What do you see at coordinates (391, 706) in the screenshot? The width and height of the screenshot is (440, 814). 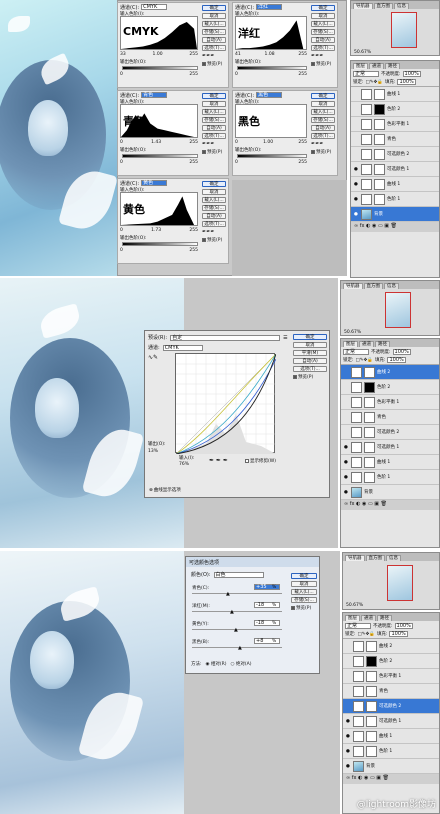 I see `layer-row: 可选颜色 2` at bounding box center [391, 706].